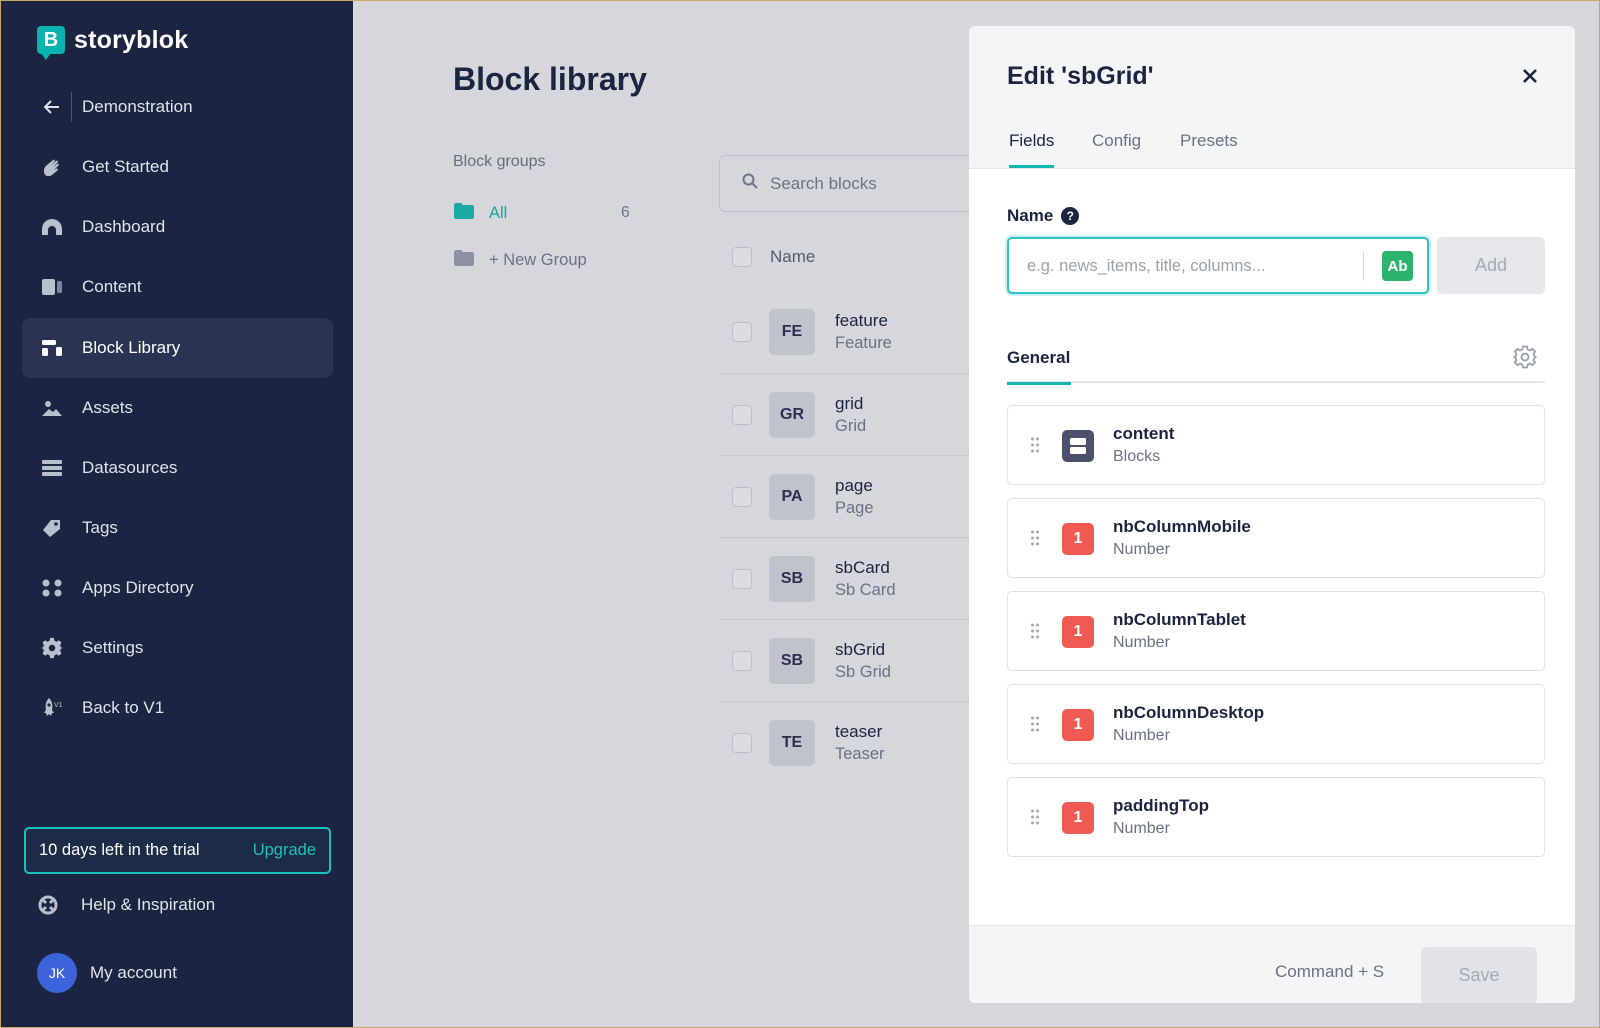 The width and height of the screenshot is (1600, 1028). What do you see at coordinates (1276, 724) in the screenshot?
I see `field-card: 1 nbColumnDesktop Number` at bounding box center [1276, 724].